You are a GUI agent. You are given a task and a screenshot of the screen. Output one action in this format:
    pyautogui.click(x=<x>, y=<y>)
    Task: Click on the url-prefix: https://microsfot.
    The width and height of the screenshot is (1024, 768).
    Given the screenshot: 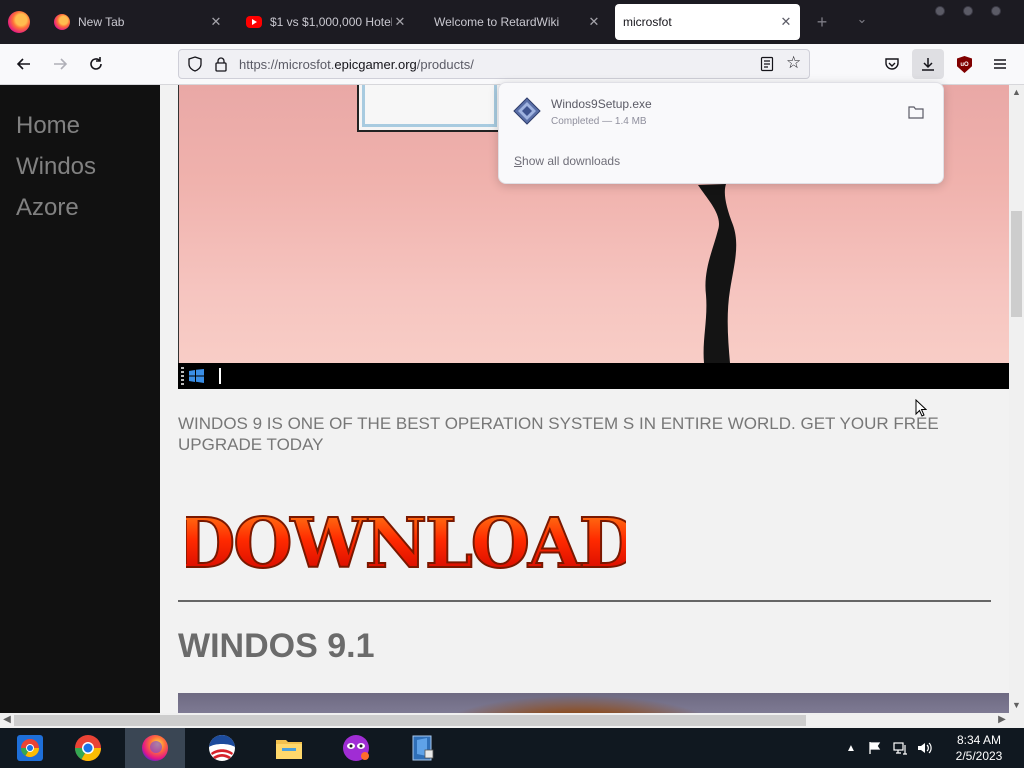 What is the action you would take?
    pyautogui.click(x=287, y=64)
    